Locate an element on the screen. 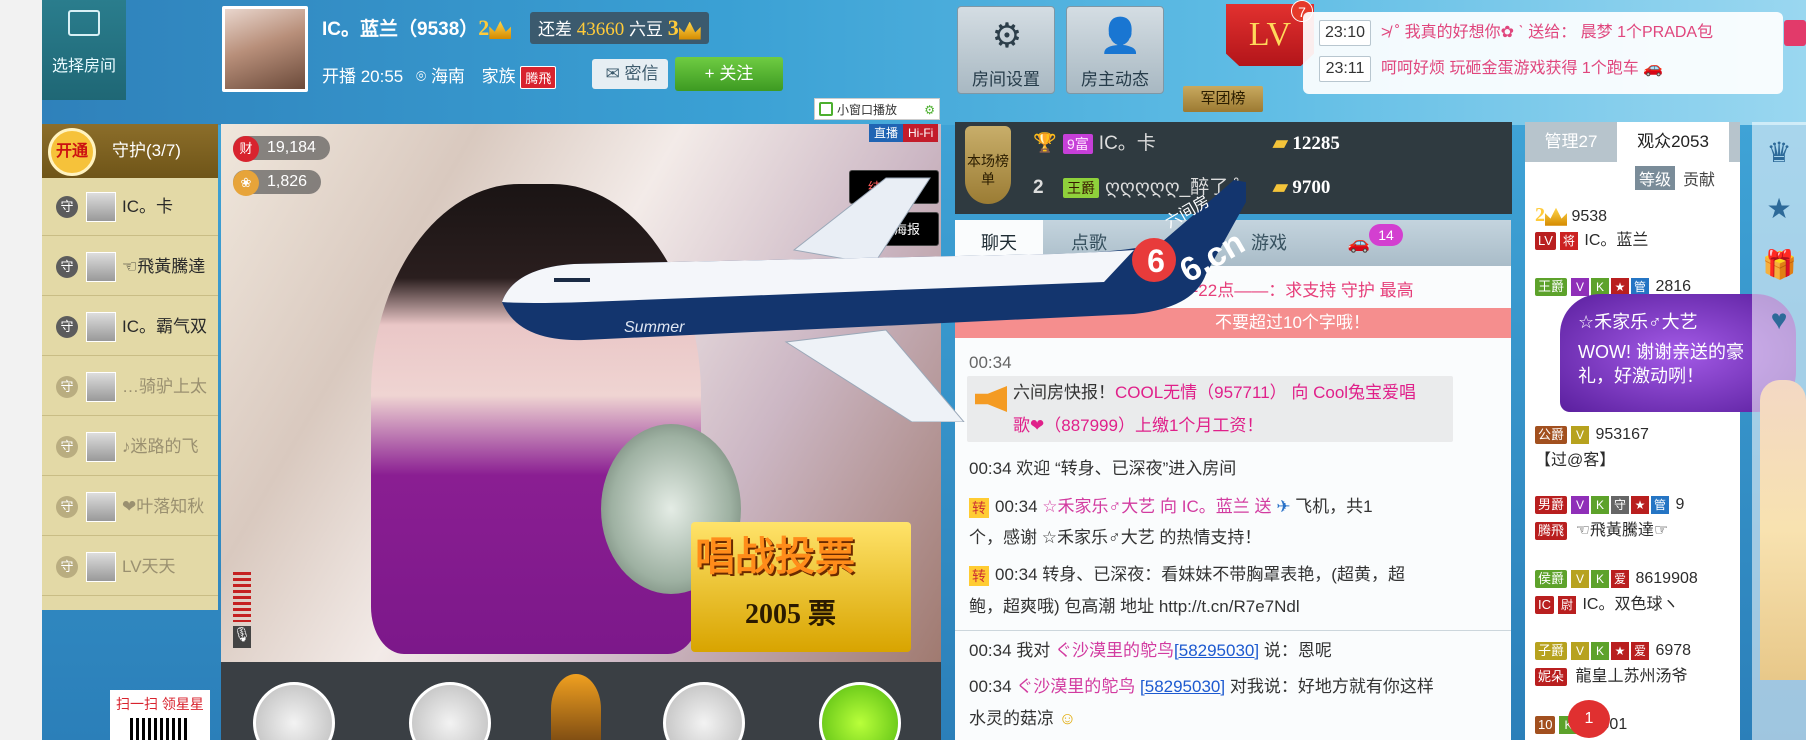  chat-text: 飞机，共1 is located at coordinates (1334, 506).